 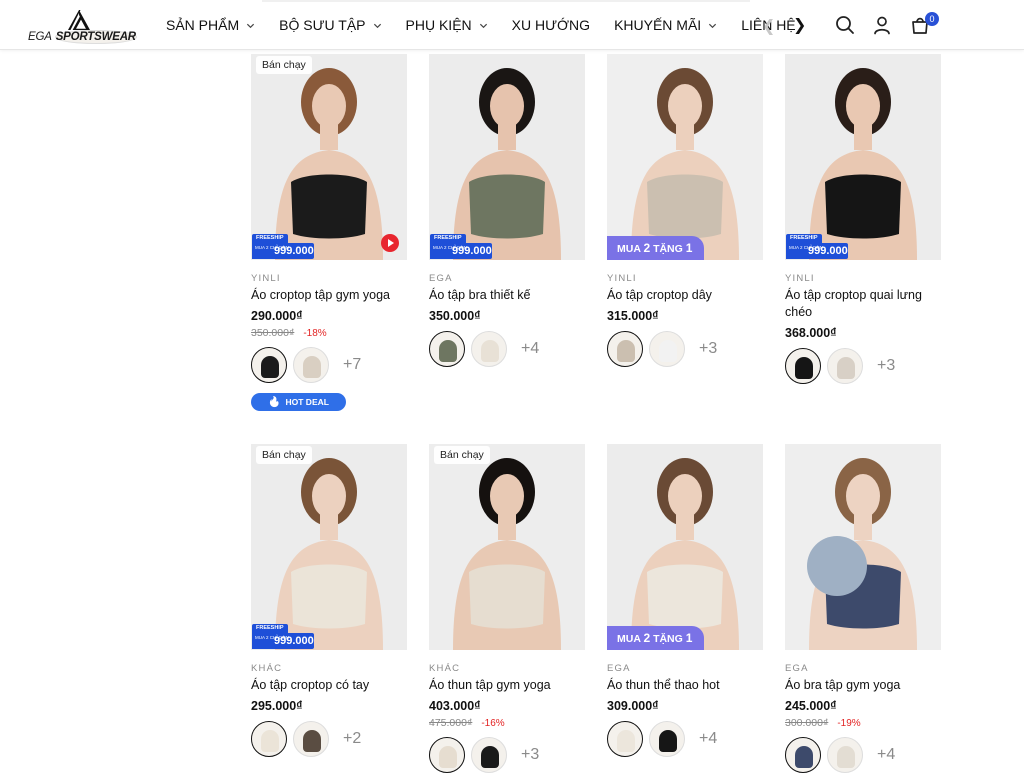 What do you see at coordinates (329, 333) in the screenshot?
I see `old-price-row: 350.000₫ -18%` at bounding box center [329, 333].